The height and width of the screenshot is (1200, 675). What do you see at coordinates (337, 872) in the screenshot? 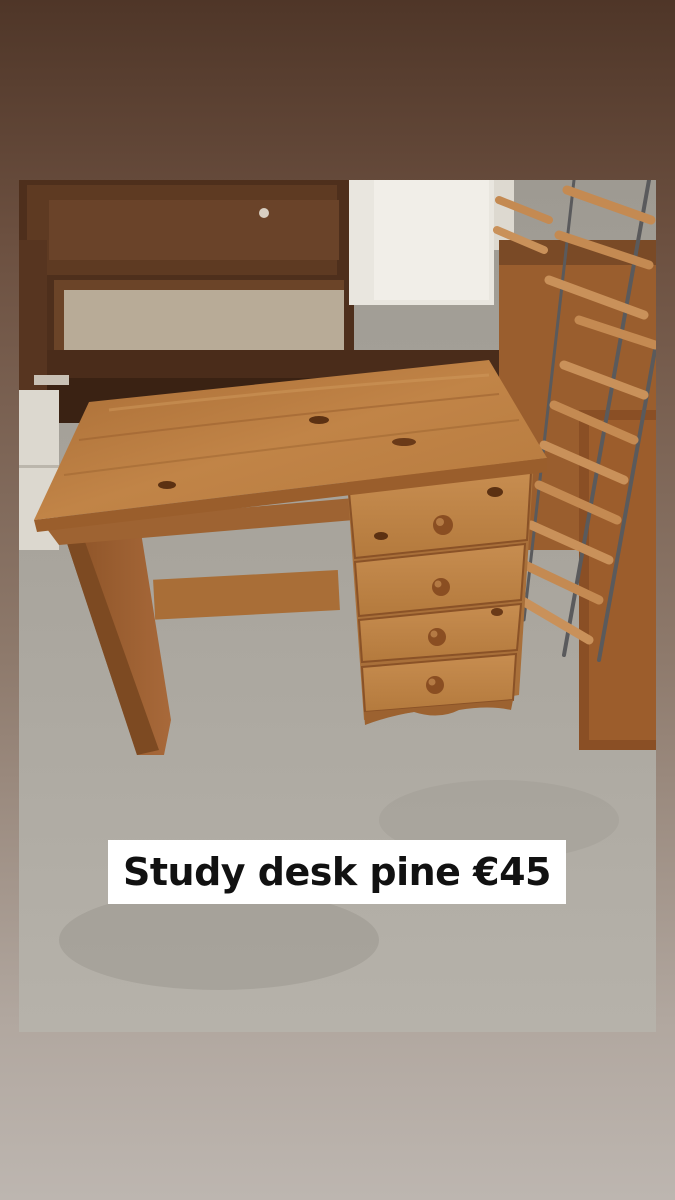
I see `price-caption: Study desk pine €45` at bounding box center [337, 872].